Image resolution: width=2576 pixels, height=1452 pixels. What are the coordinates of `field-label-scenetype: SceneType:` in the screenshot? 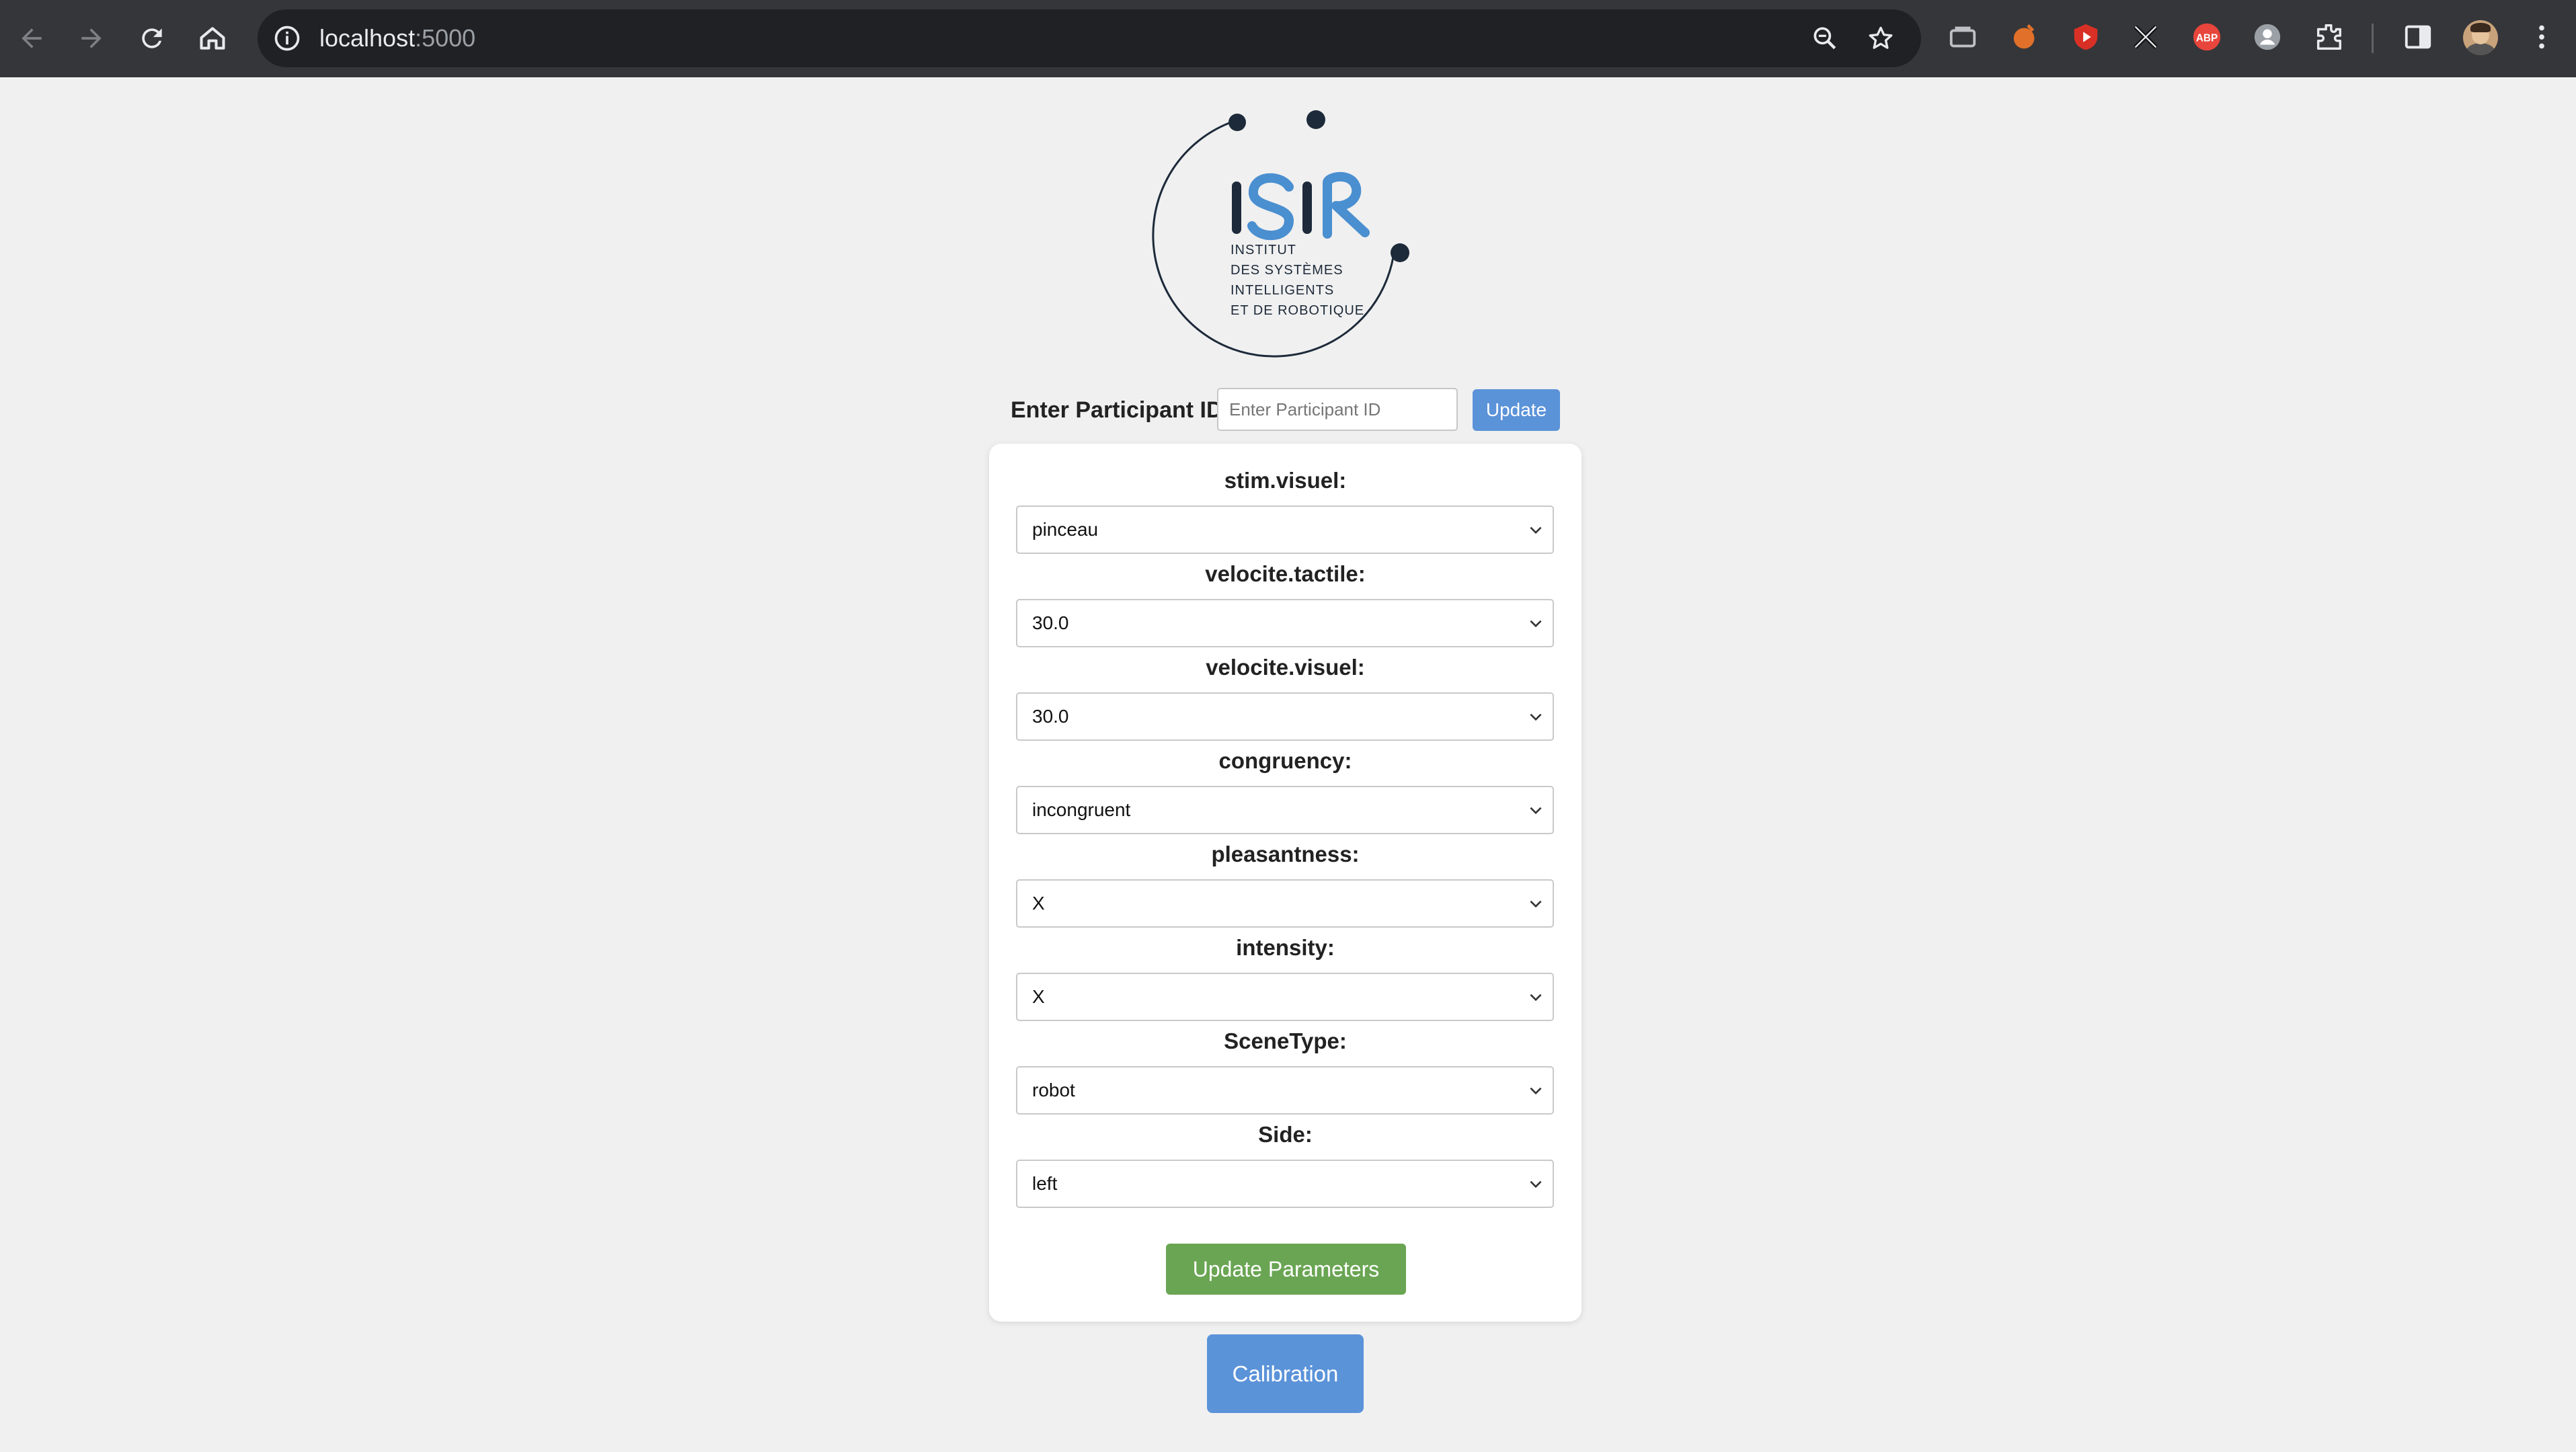 It's located at (1286, 1040).